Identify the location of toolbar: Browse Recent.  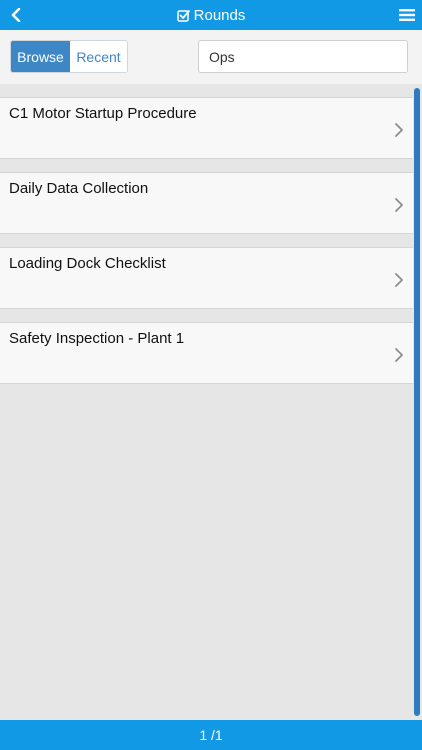
(211, 57).